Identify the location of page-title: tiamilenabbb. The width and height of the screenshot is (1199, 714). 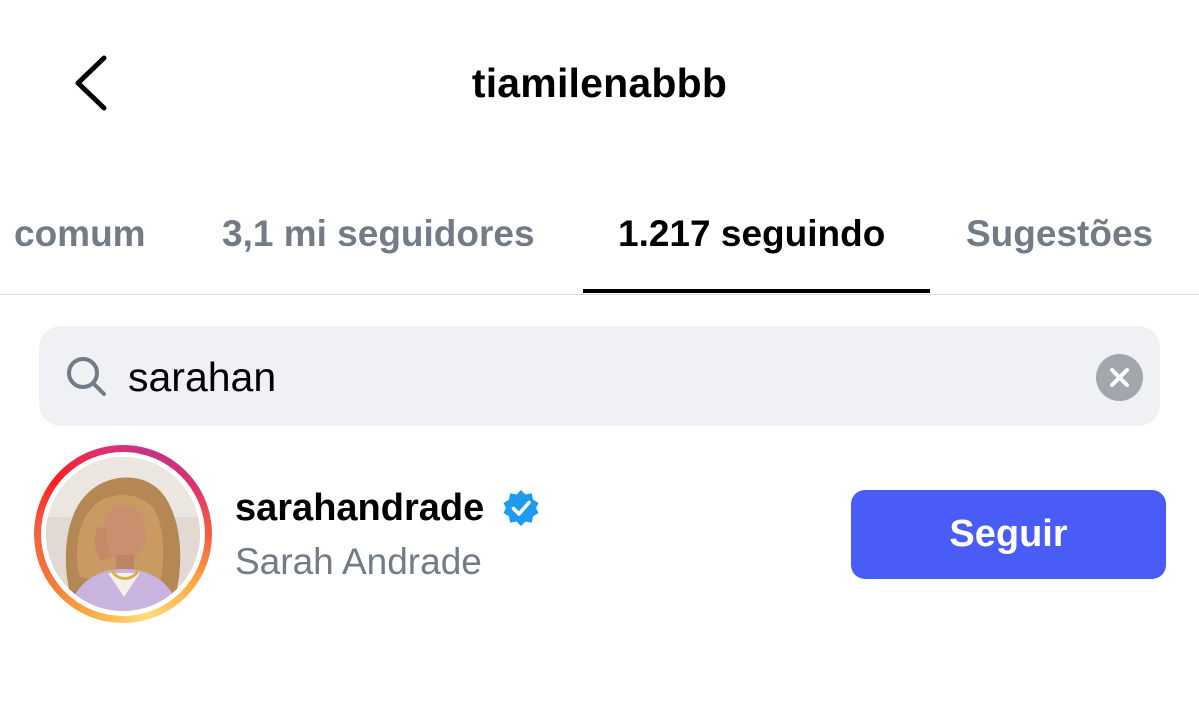
(599, 83).